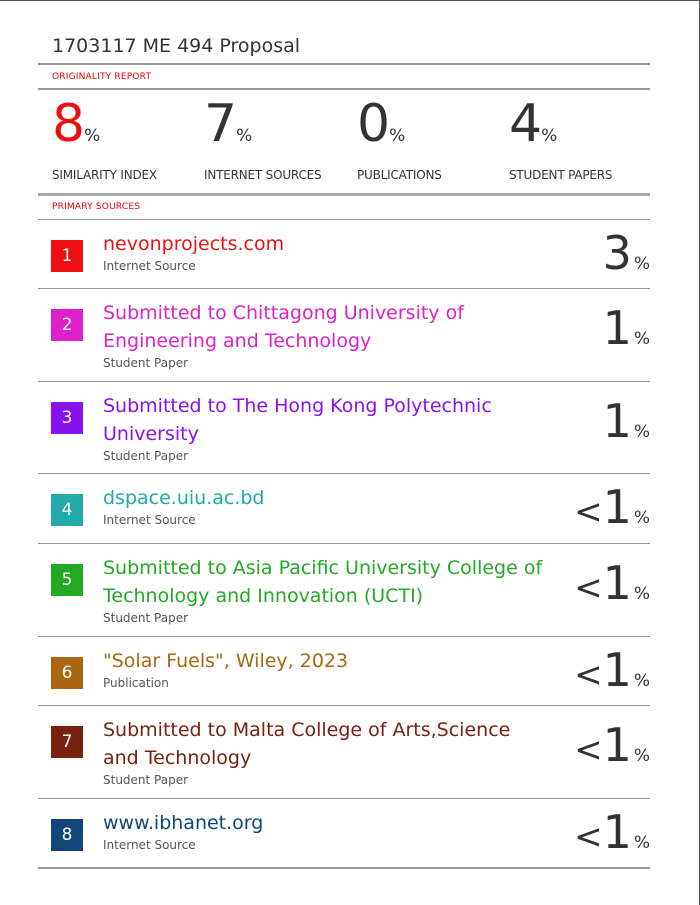 The width and height of the screenshot is (700, 905). I want to click on primary-sources-label: PRIMARY SOURCES, so click(96, 207).